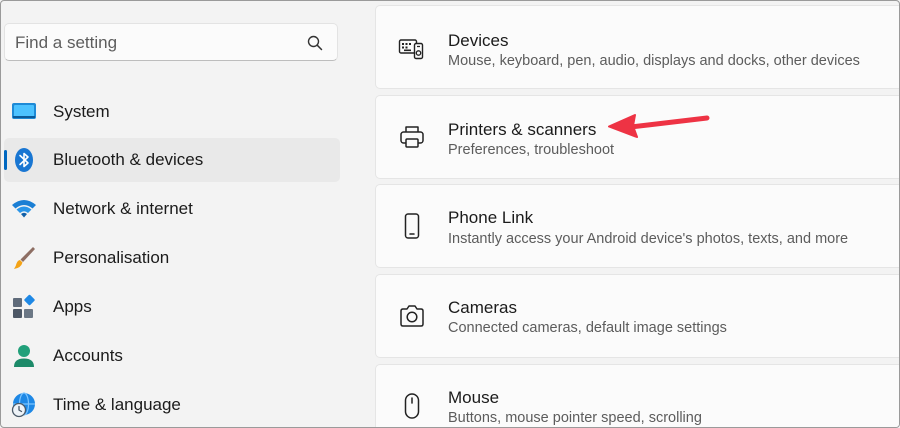 The height and width of the screenshot is (428, 900). What do you see at coordinates (412, 137) in the screenshot?
I see `printer-icon` at bounding box center [412, 137].